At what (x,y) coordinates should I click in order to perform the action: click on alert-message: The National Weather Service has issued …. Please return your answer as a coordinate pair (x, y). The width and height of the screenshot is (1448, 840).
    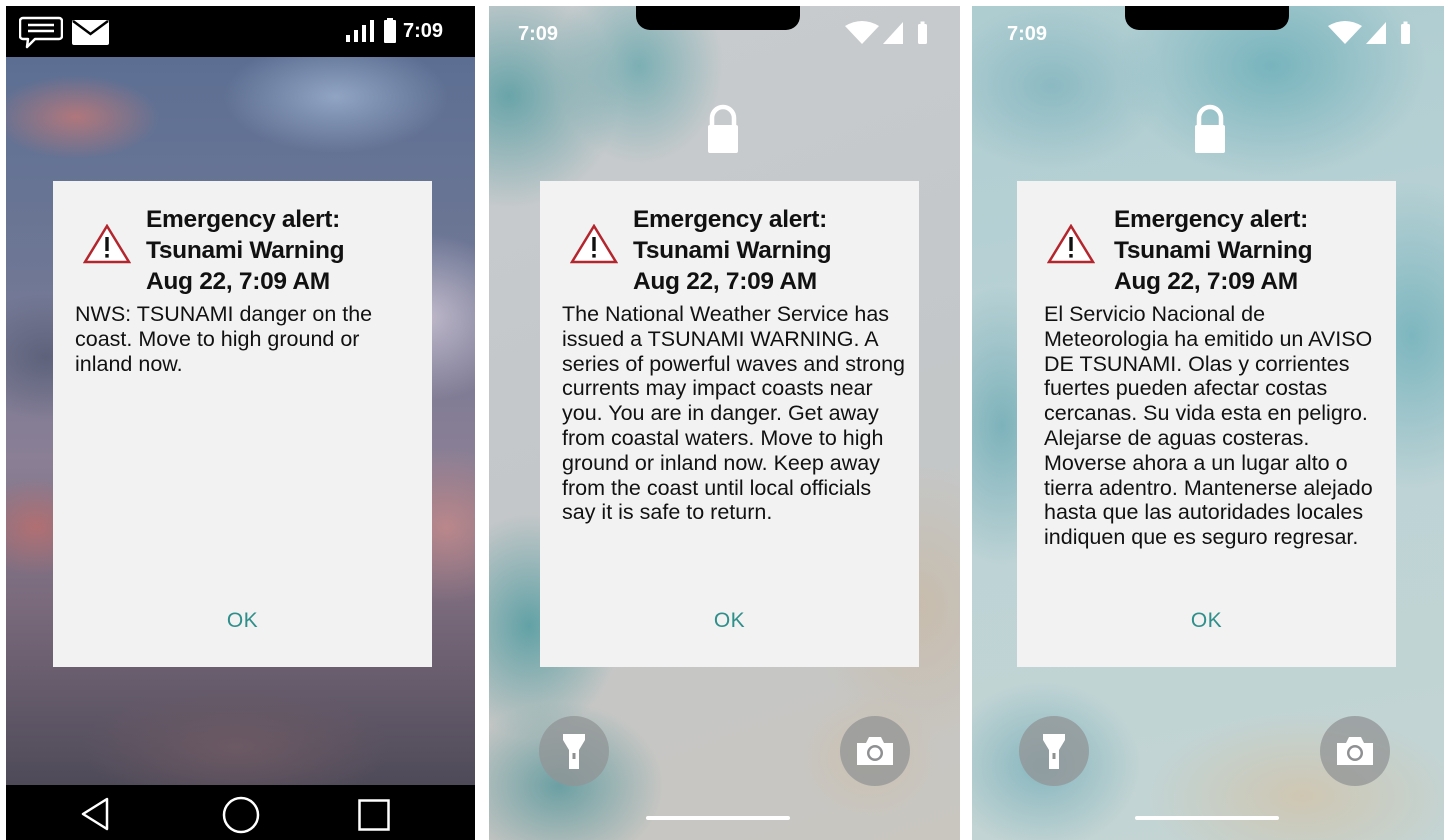
    Looking at the image, I should click on (733, 413).